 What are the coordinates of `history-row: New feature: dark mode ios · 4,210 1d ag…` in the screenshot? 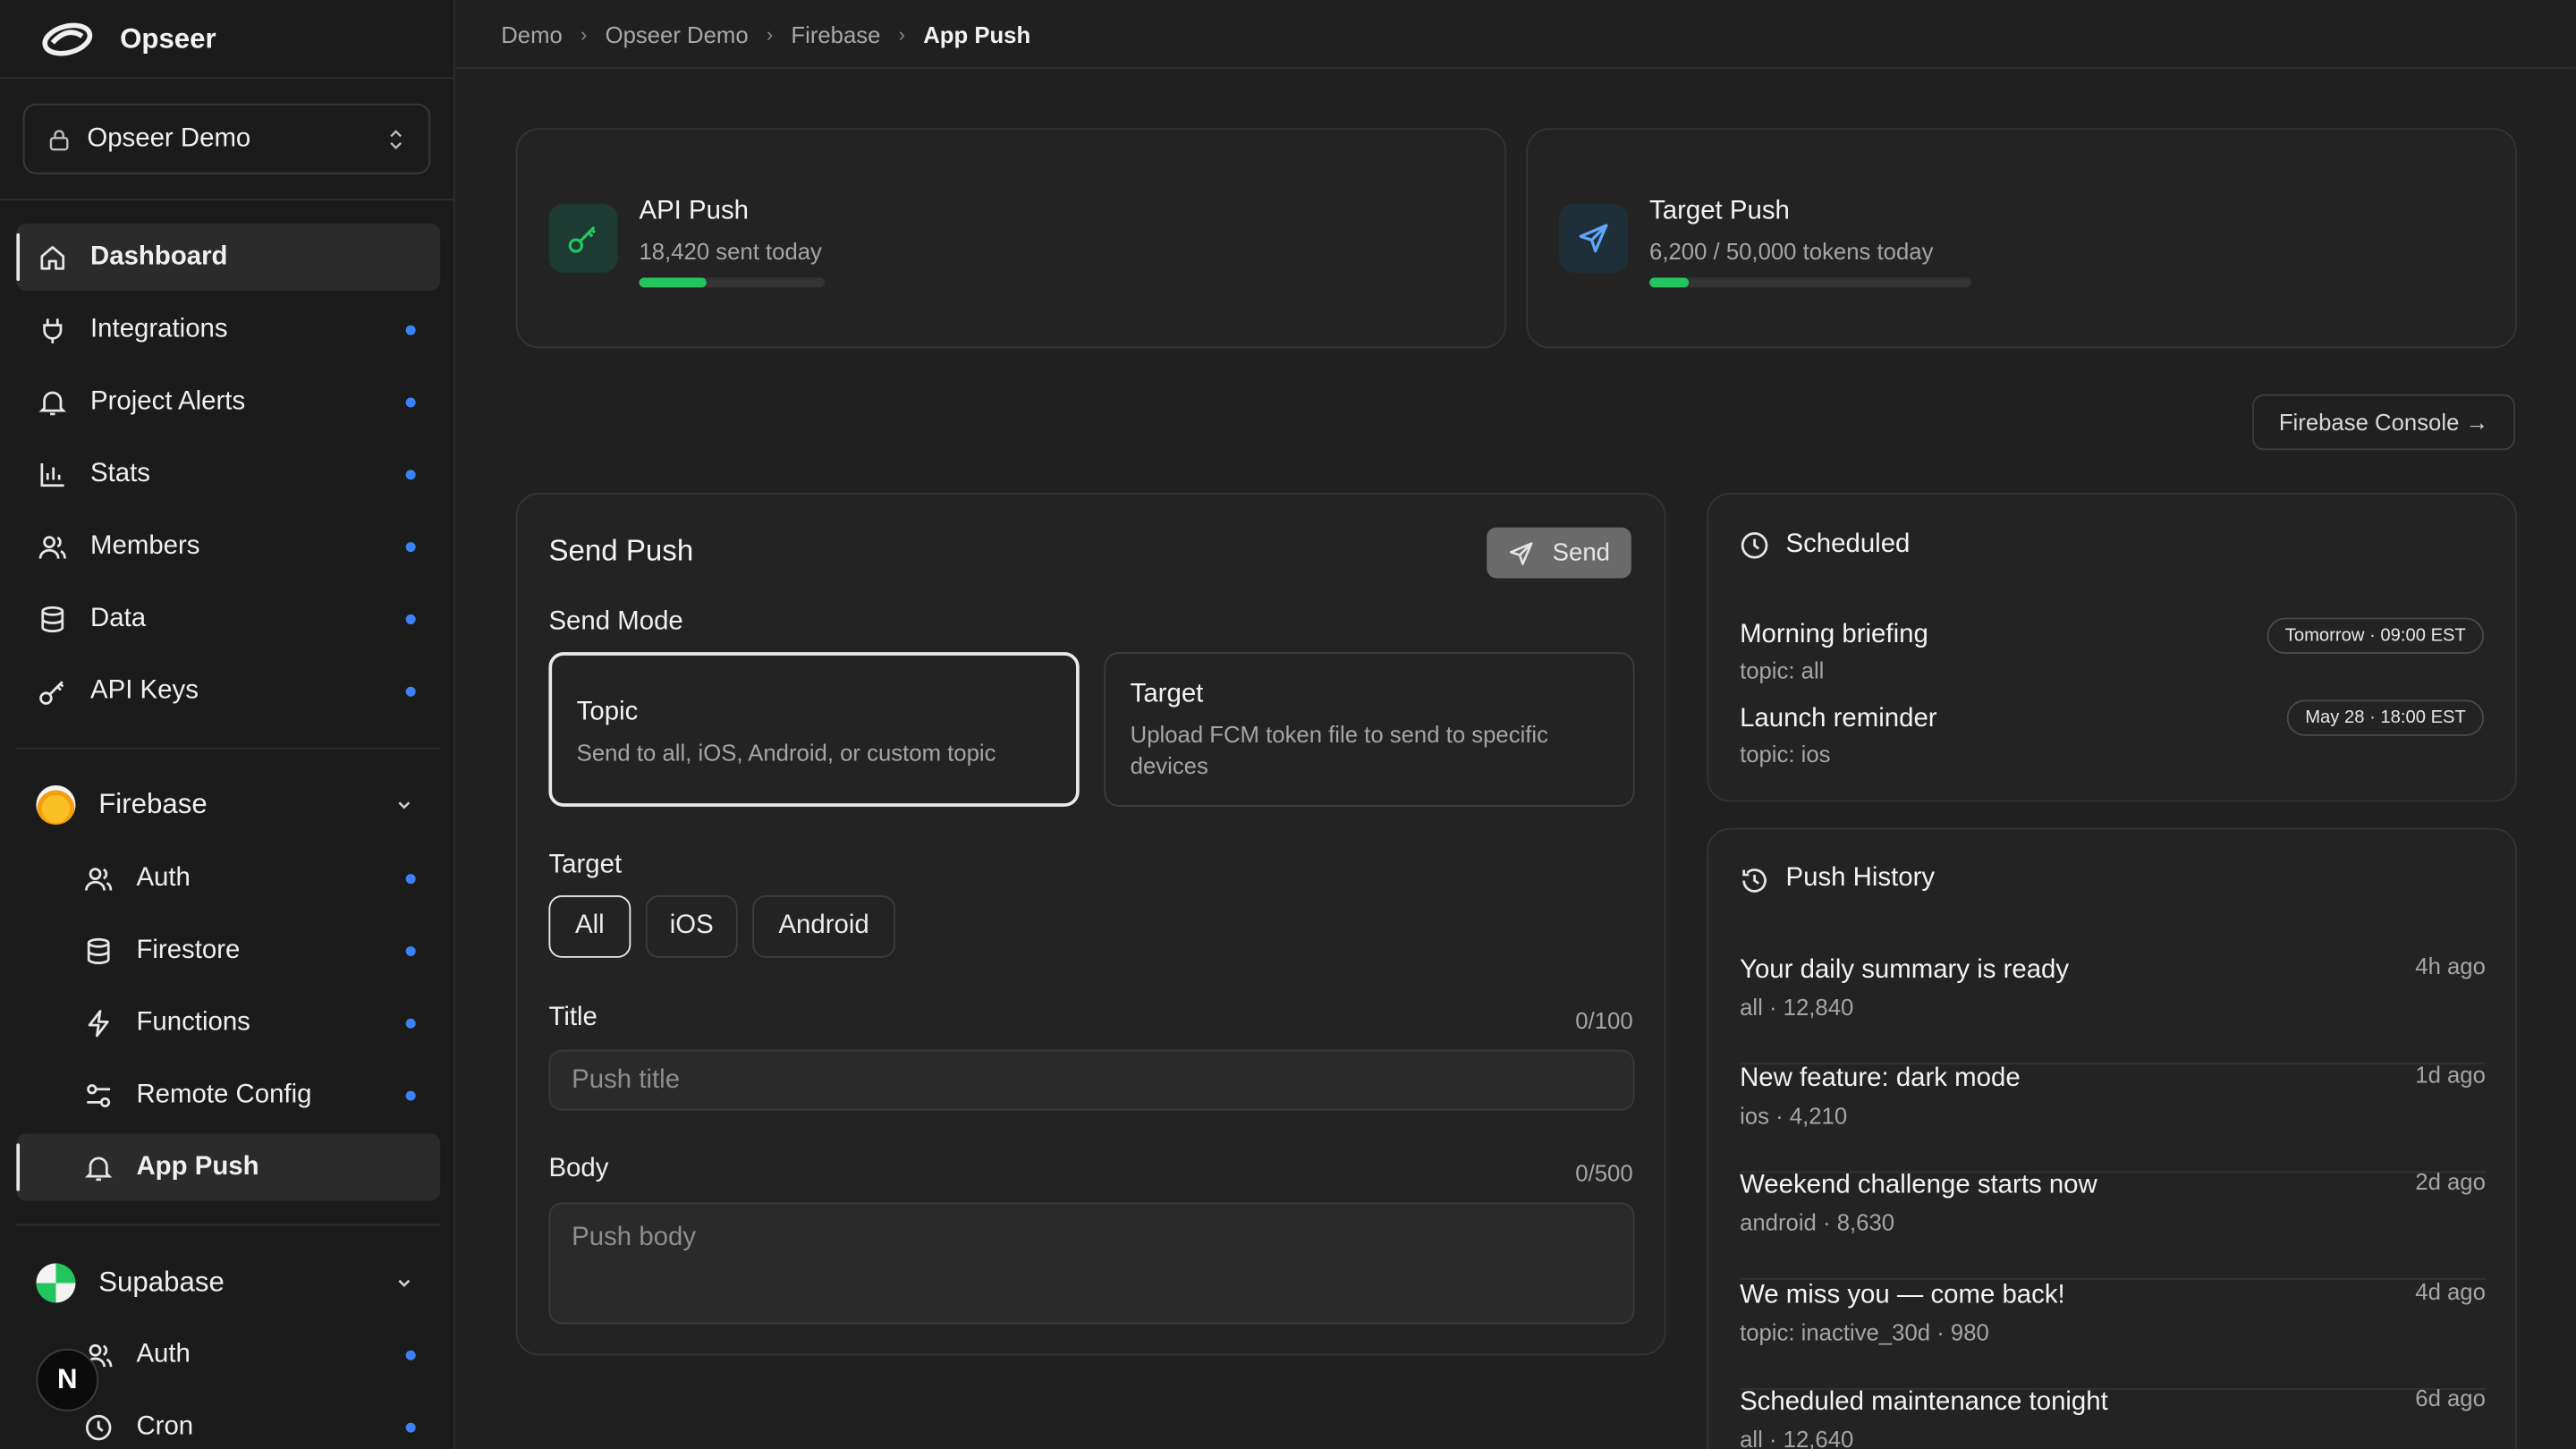 It's located at (2113, 1118).